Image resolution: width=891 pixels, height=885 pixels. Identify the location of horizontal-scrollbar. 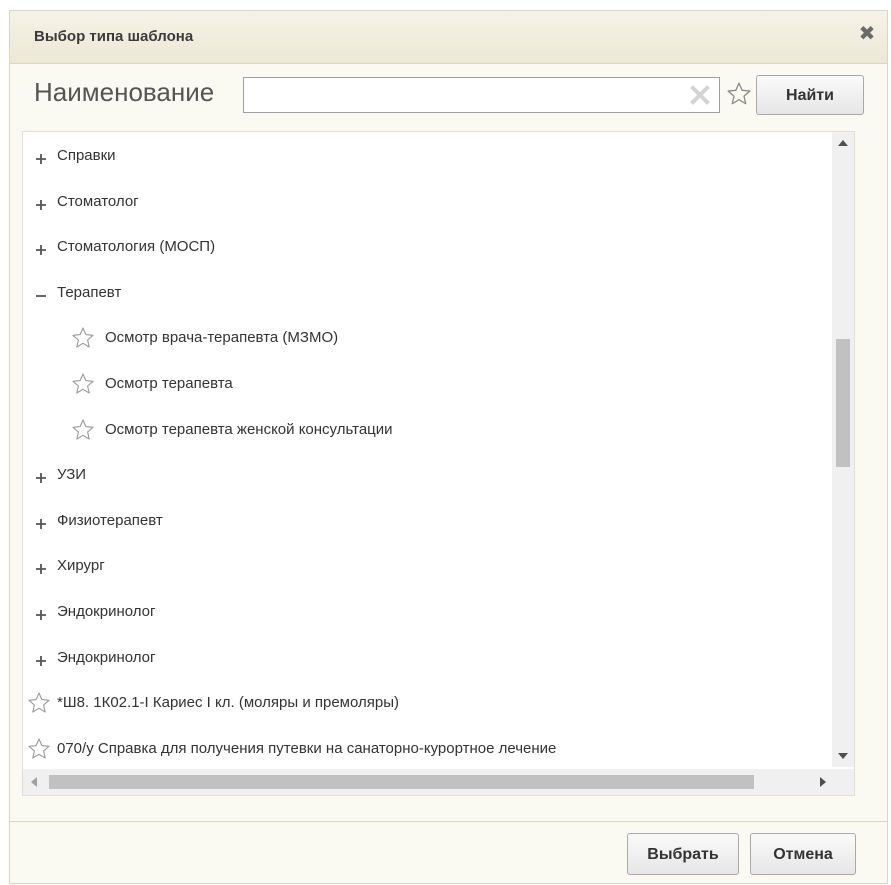
(428, 782).